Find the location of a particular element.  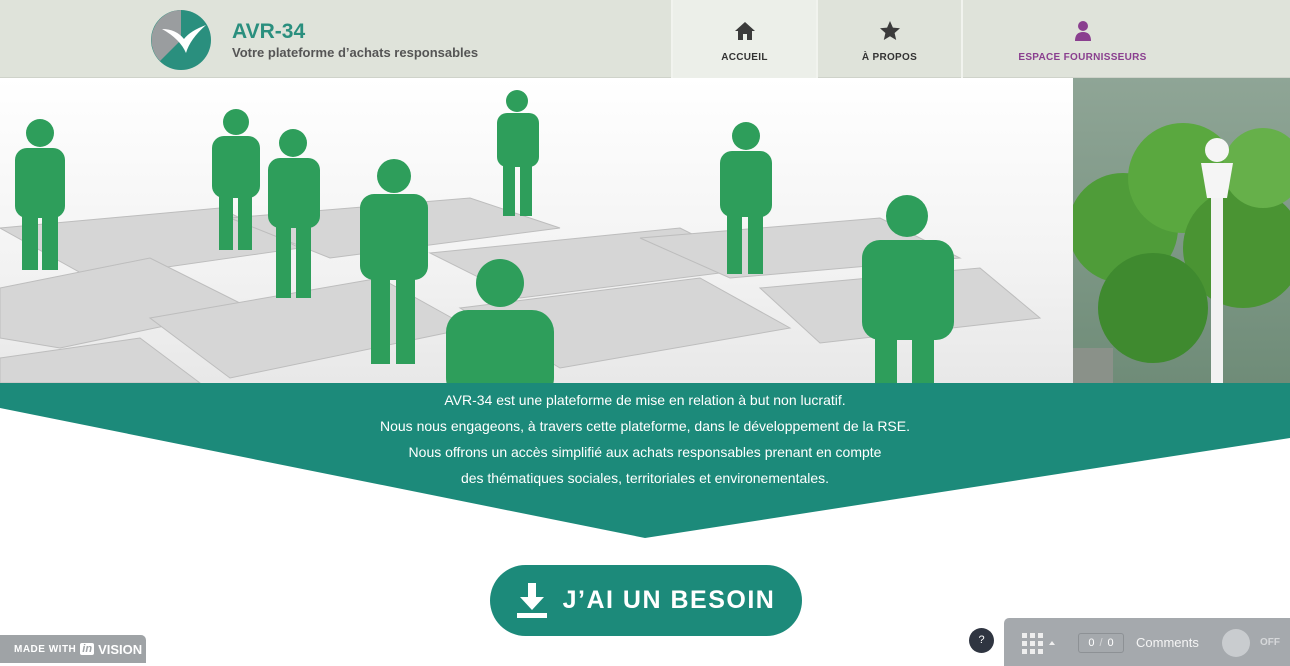

nav-item-espace-fournisseurs: ESPACE FOURNISSEURS is located at coordinates (1081, 39).